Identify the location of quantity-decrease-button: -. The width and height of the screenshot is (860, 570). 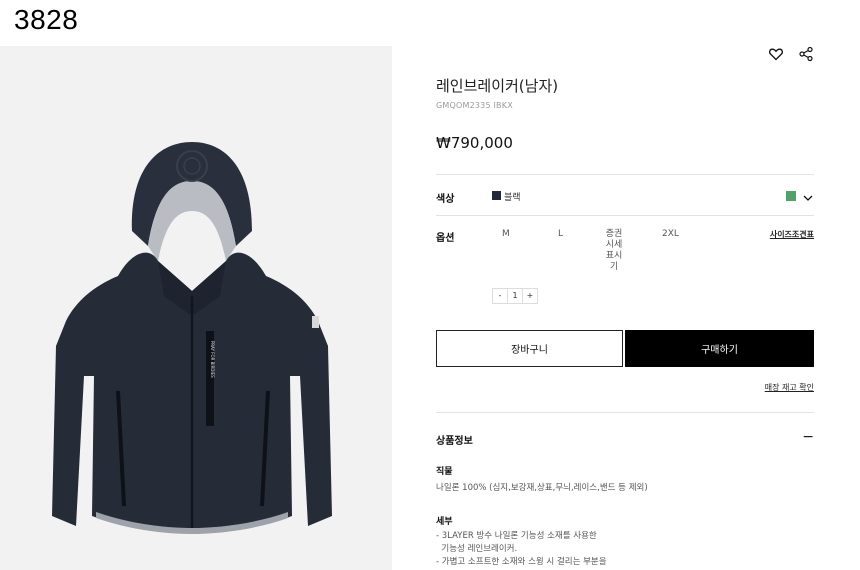
(500, 296).